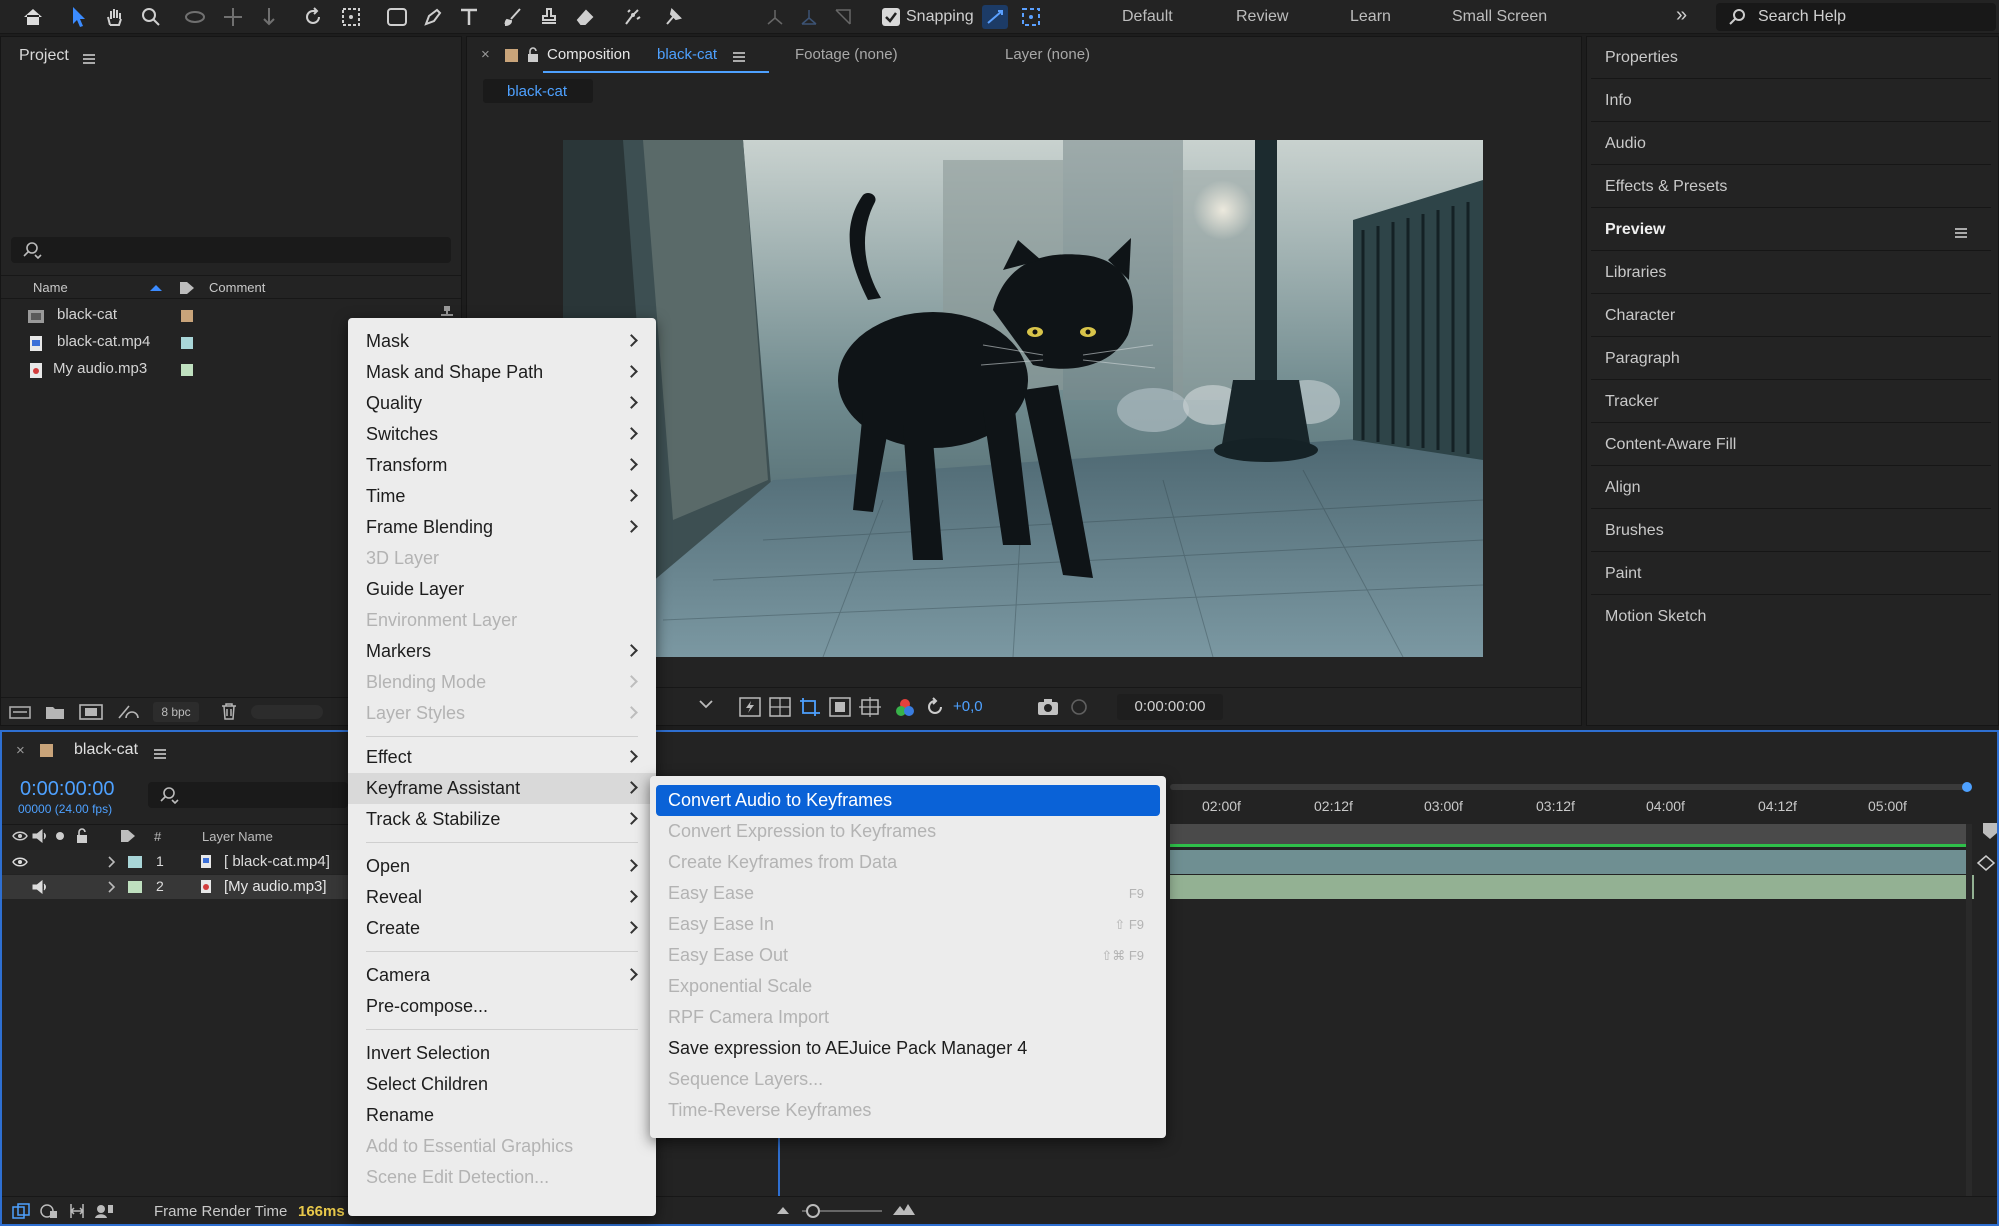  Describe the element at coordinates (229, 711) in the screenshot. I see `trash-icon` at that location.